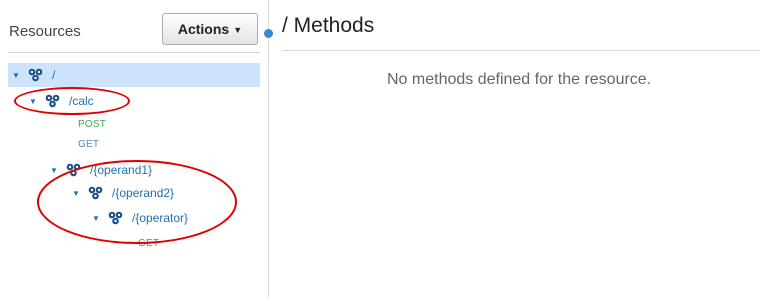  What do you see at coordinates (521, 50) in the screenshot?
I see `title-divider` at bounding box center [521, 50].